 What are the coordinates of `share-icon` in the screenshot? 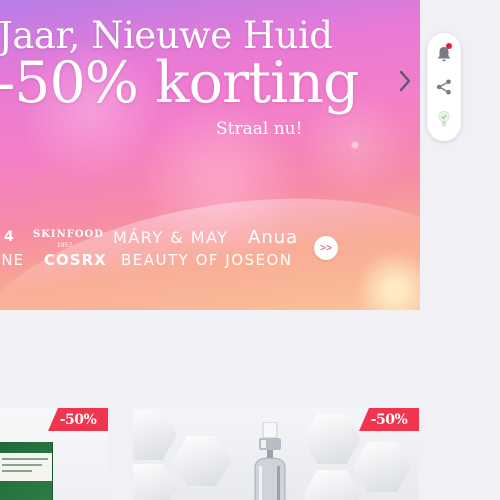 It's located at (443, 87).